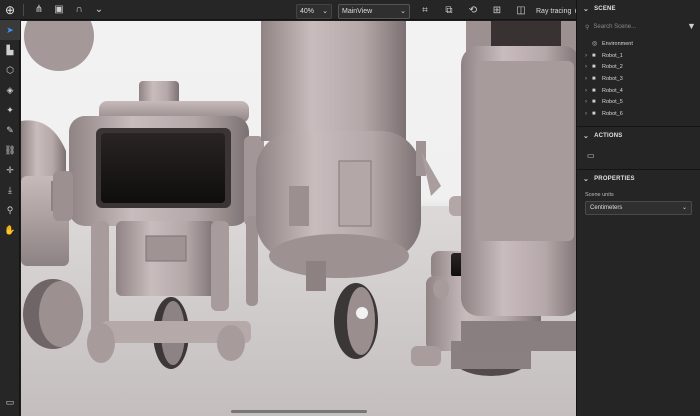 The width and height of the screenshot is (700, 416). Describe the element at coordinates (638, 91) in the screenshot. I see `tree-item-robot-4: › ■ Robot_4` at that location.